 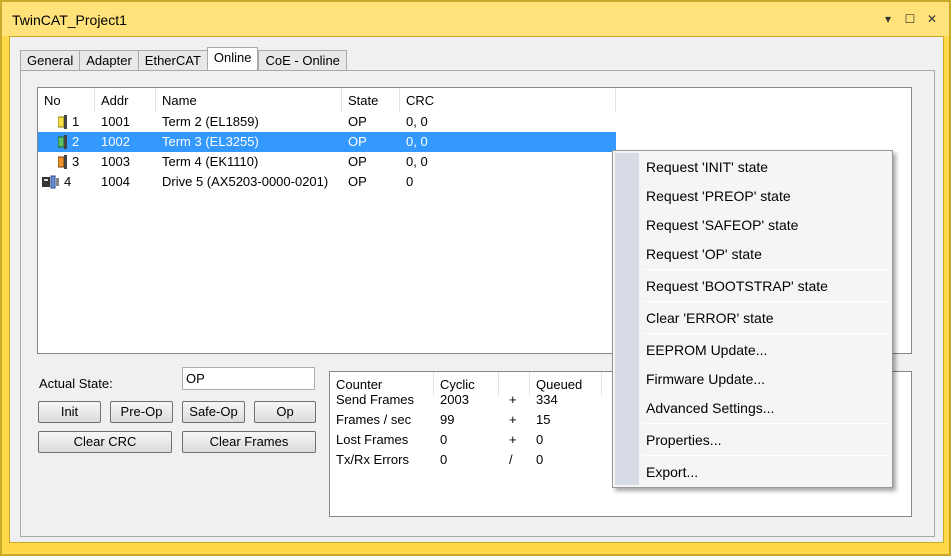 What do you see at coordinates (172, 60) in the screenshot?
I see `tab-ethercat: EtherCAT` at bounding box center [172, 60].